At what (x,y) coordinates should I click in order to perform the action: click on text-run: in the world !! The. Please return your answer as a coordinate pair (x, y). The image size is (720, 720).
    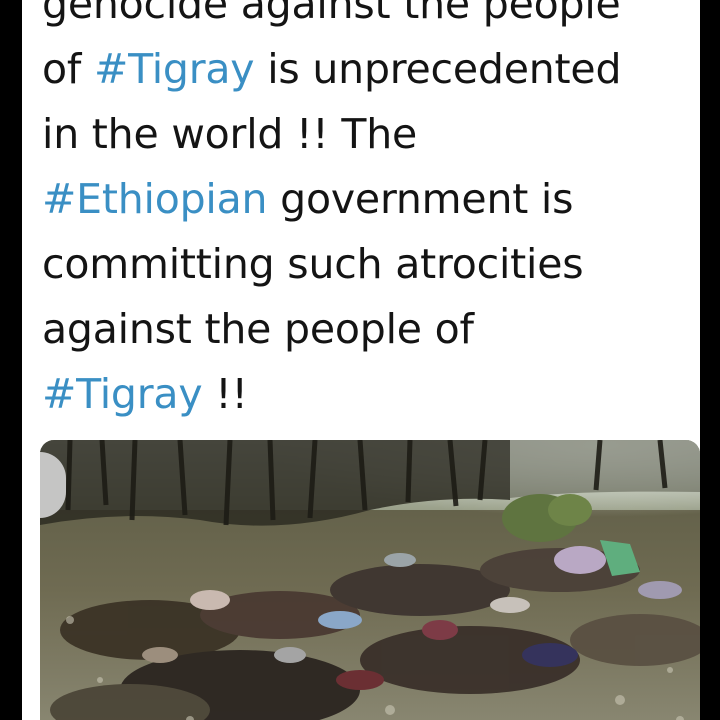
    Looking at the image, I should click on (230, 134).